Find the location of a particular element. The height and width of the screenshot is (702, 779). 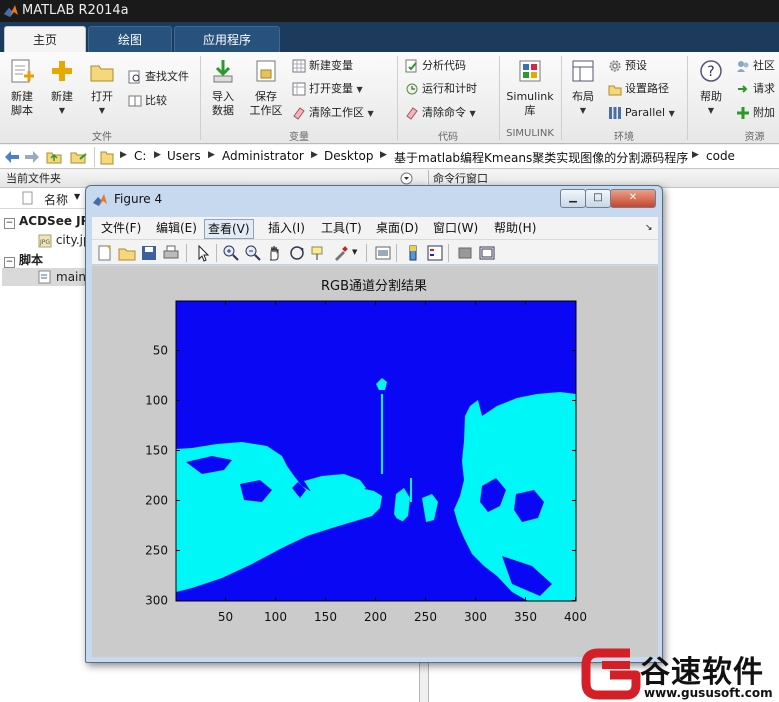

brush-dropdown-icon: ▼ is located at coordinates (354, 252).